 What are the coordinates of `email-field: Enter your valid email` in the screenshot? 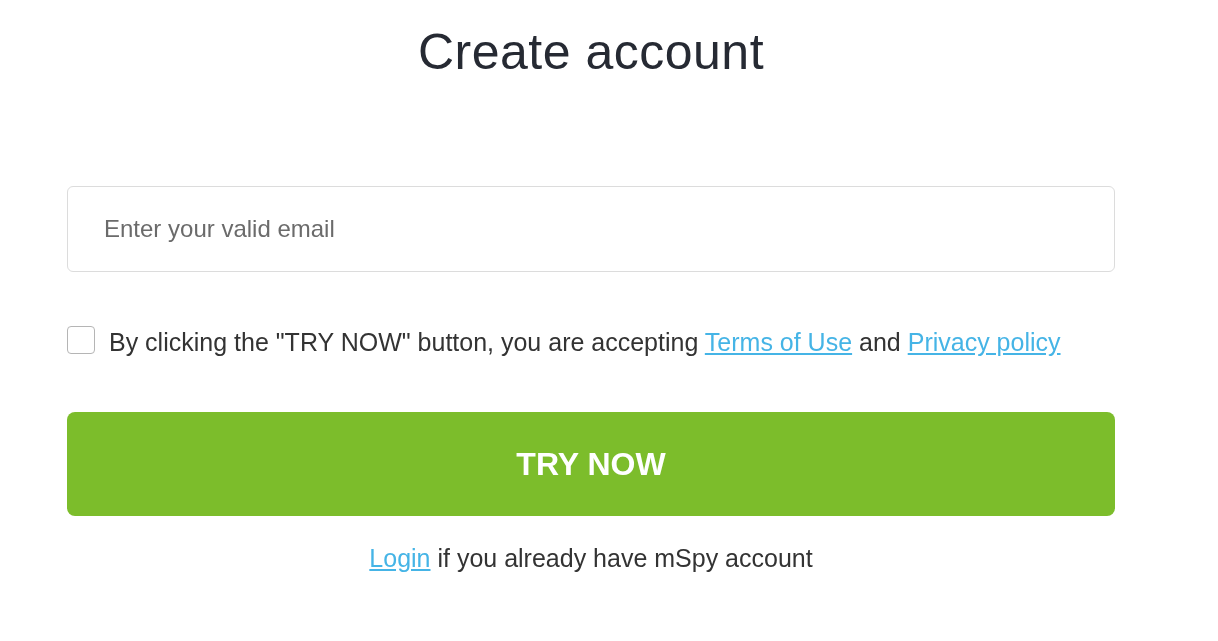 It's located at (591, 229).